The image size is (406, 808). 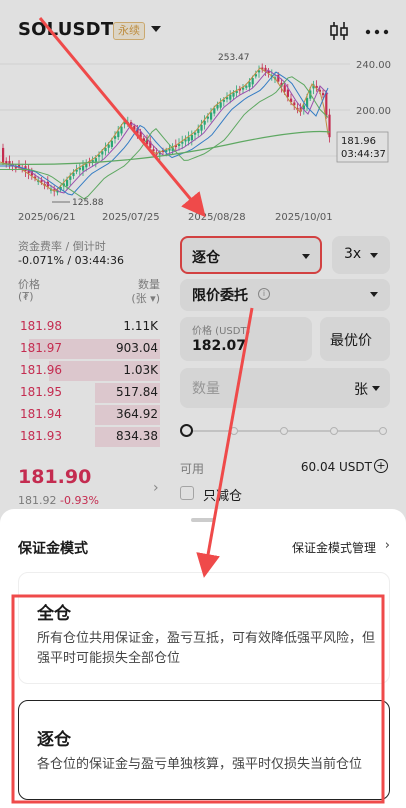 What do you see at coordinates (204, 628) in the screenshot?
I see `option-cross-margin: 全仓 所有仓位共用保证金，盈亏互抵，可有效降低强平风险，但强平时可能损失全部仓位` at bounding box center [204, 628].